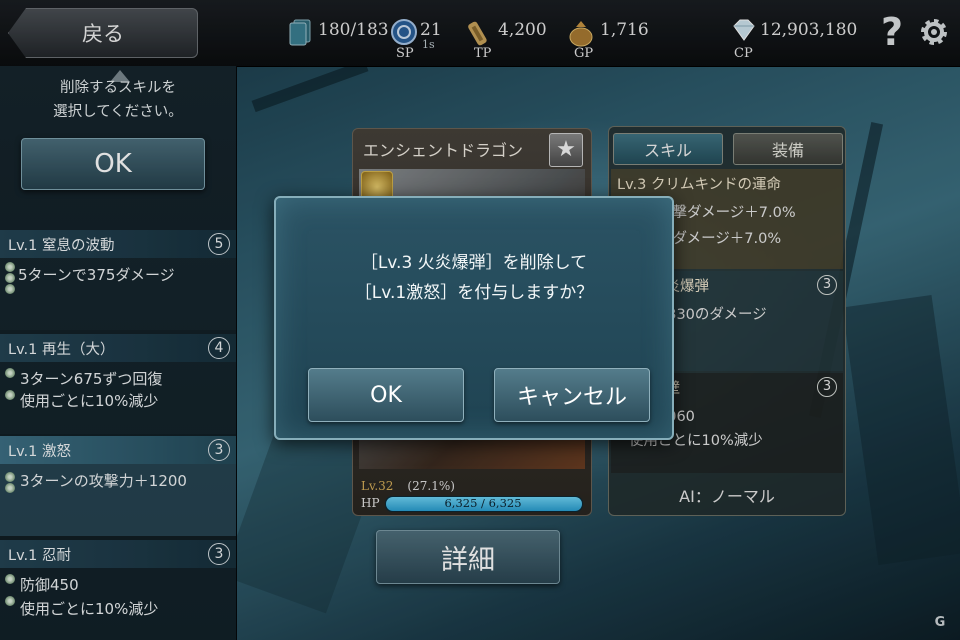  Describe the element at coordinates (474, 293) in the screenshot. I see `dialog-line-2: ［Lv.1激怒］を付与しますか？` at that location.